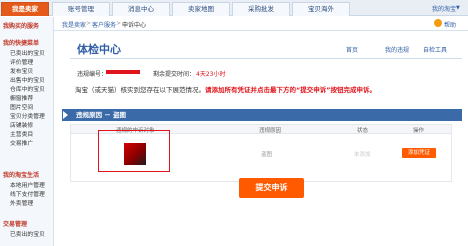 This screenshot has height=246, width=468. I want to click on sidebar-item-local-users: 本地用户管理, so click(27, 186).